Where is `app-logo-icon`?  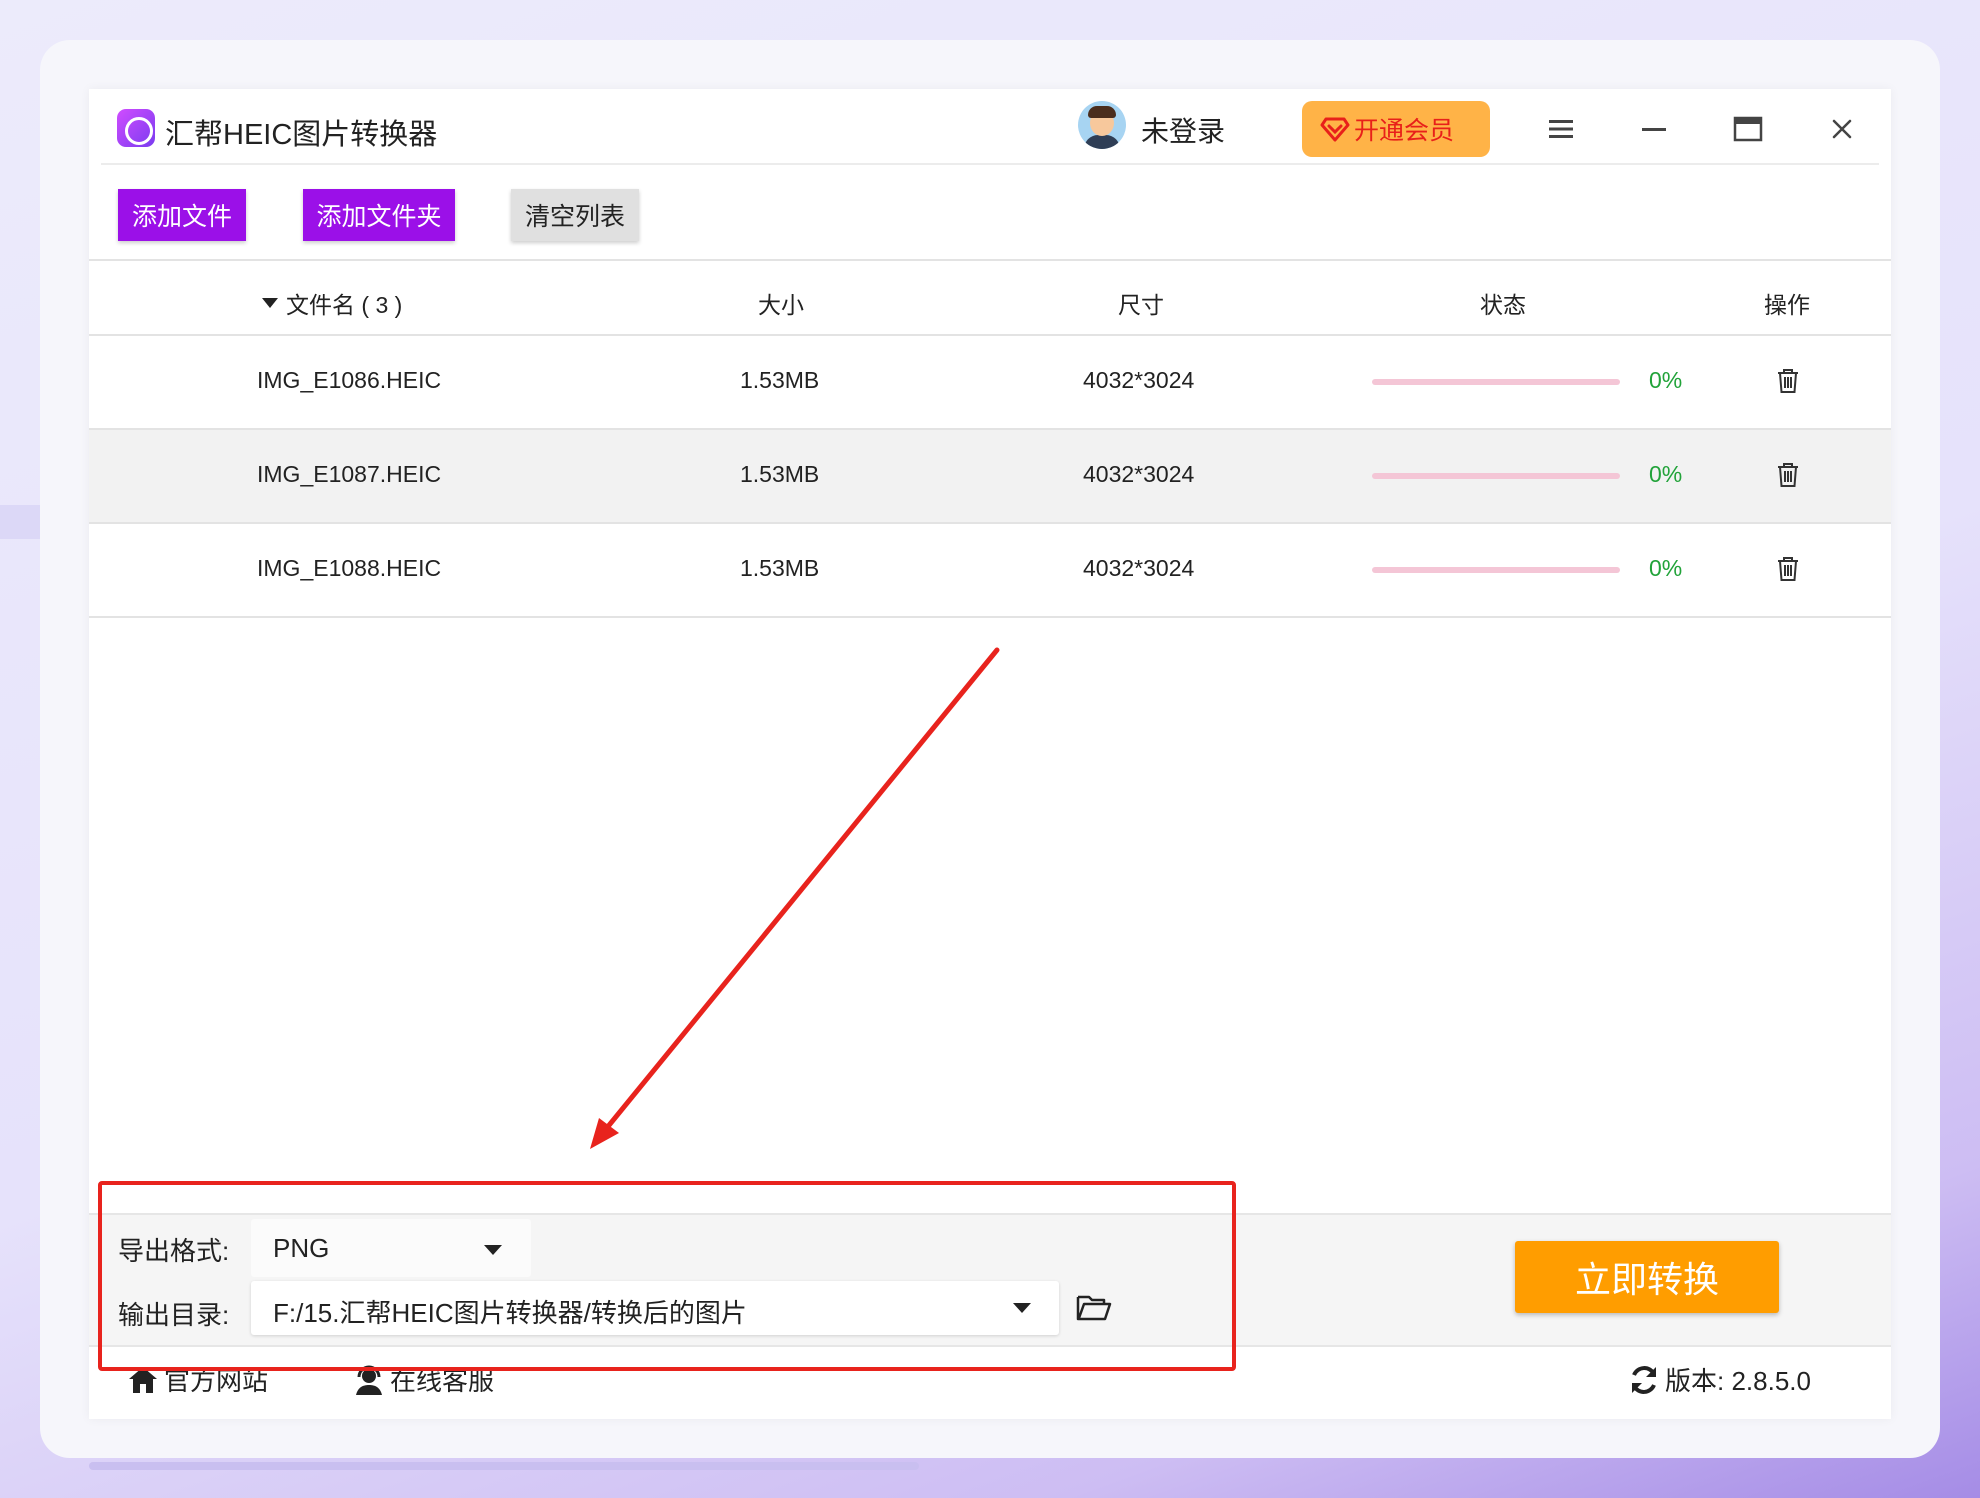
app-logo-icon is located at coordinates (136, 128).